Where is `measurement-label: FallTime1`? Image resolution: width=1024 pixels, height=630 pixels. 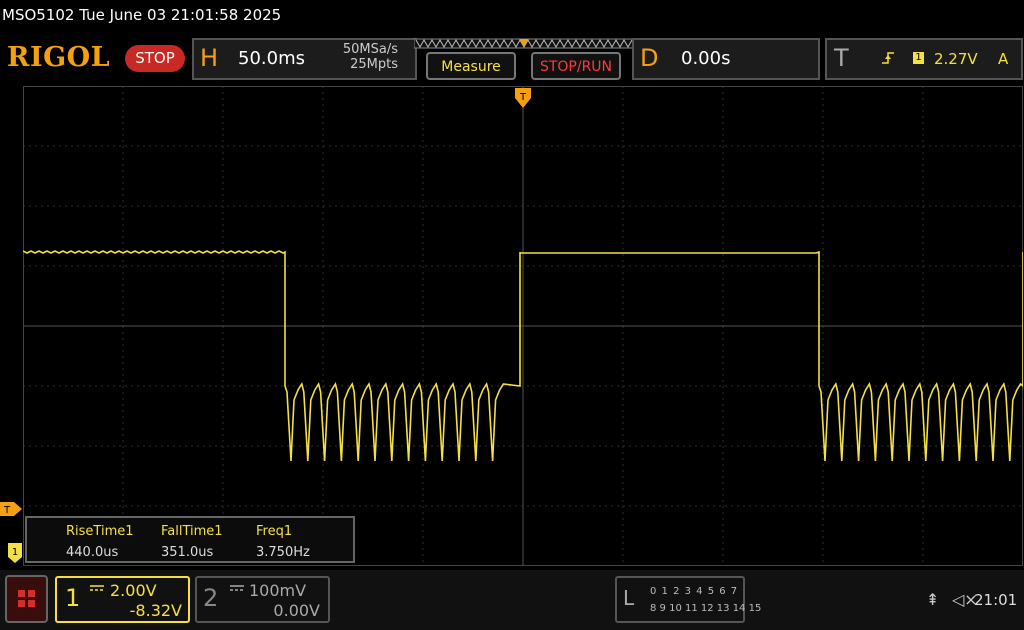
measurement-label: FallTime1 is located at coordinates (192, 531).